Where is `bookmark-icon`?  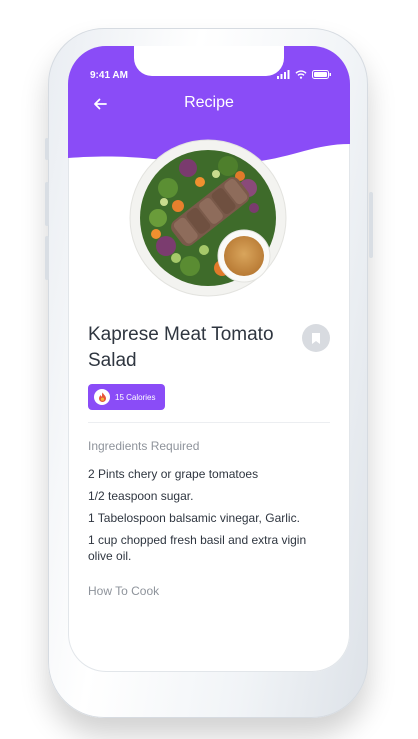 bookmark-icon is located at coordinates (316, 338).